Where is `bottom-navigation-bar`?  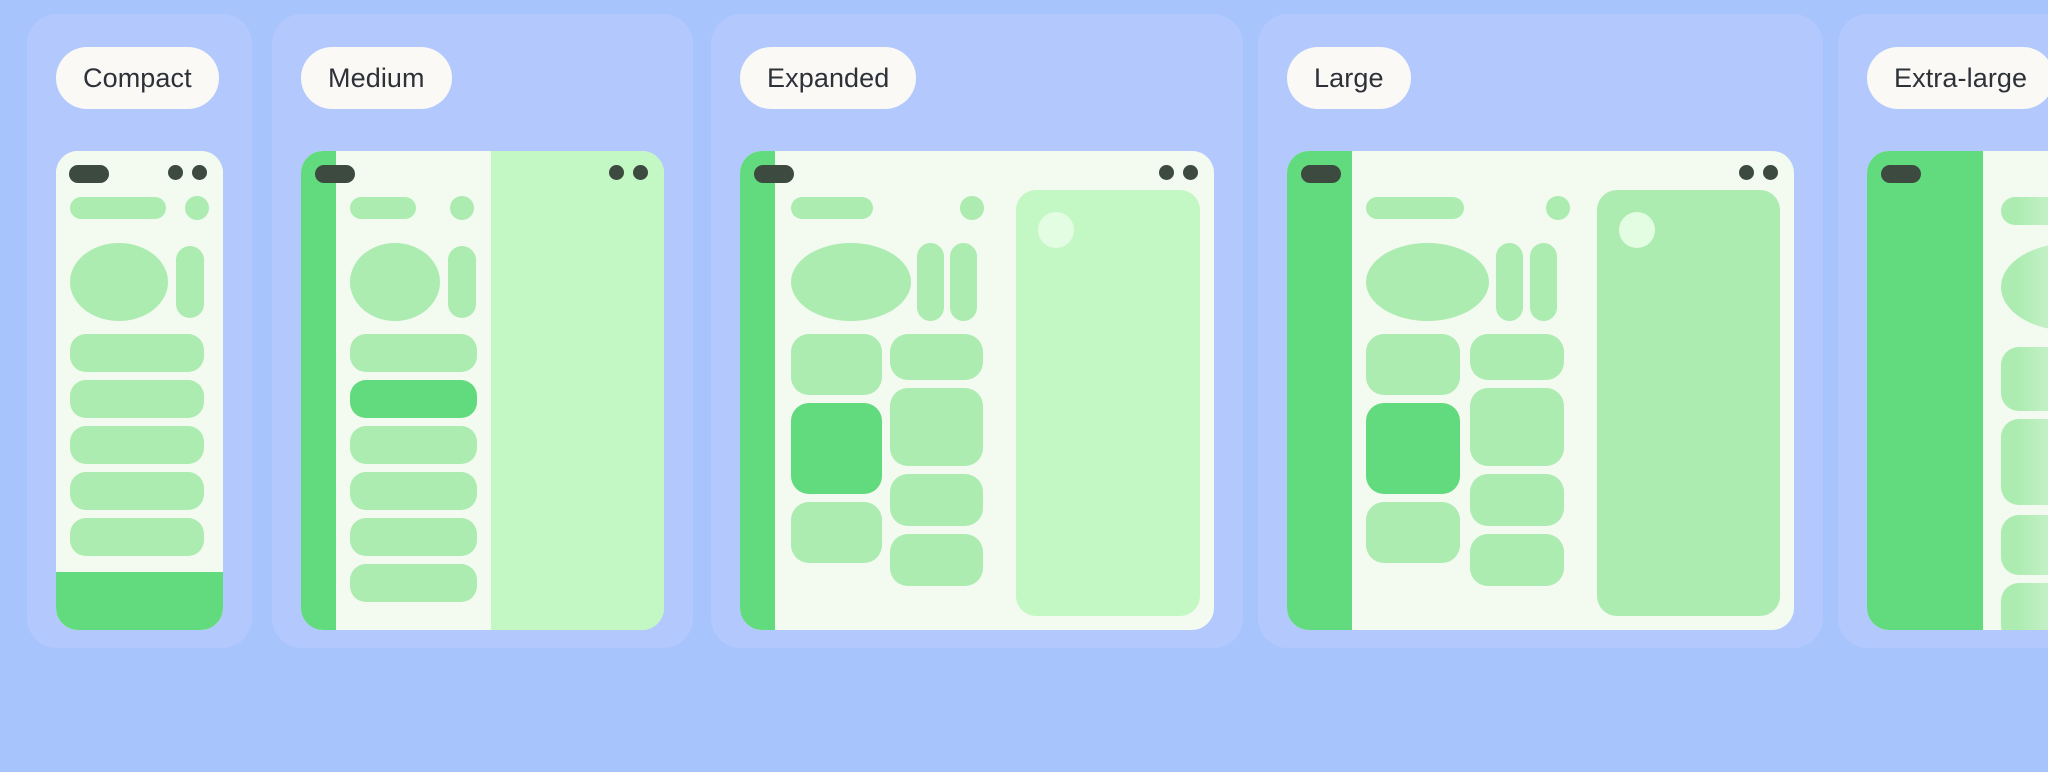
bottom-navigation-bar is located at coordinates (139, 601).